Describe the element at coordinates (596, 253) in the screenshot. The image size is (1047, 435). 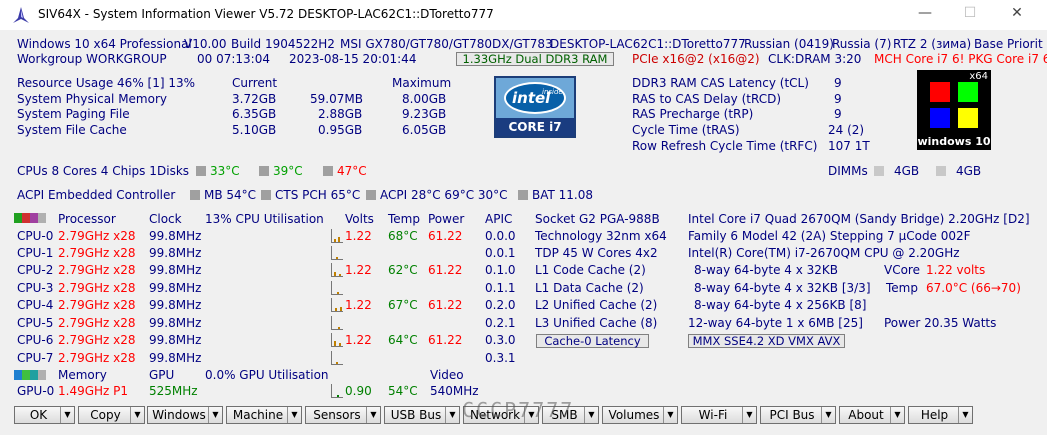
I see `cpu-tdp: TDP 45 W Cores 4x2` at that location.